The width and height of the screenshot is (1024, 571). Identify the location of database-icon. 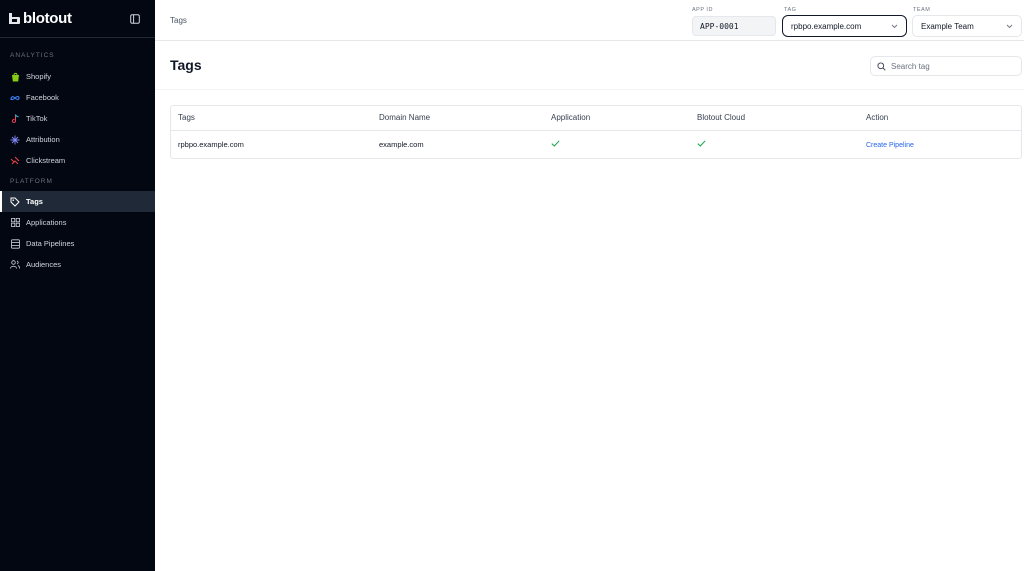
(15, 243).